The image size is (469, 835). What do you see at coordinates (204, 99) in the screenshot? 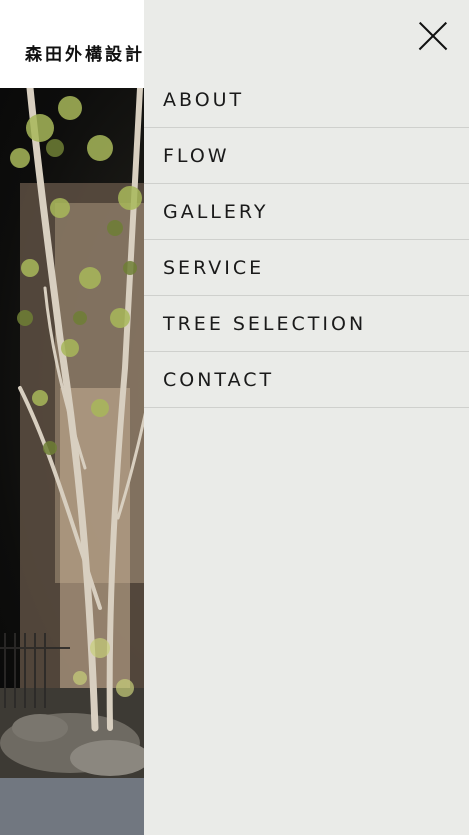
I see `menu-item-label: ABOUT` at bounding box center [204, 99].